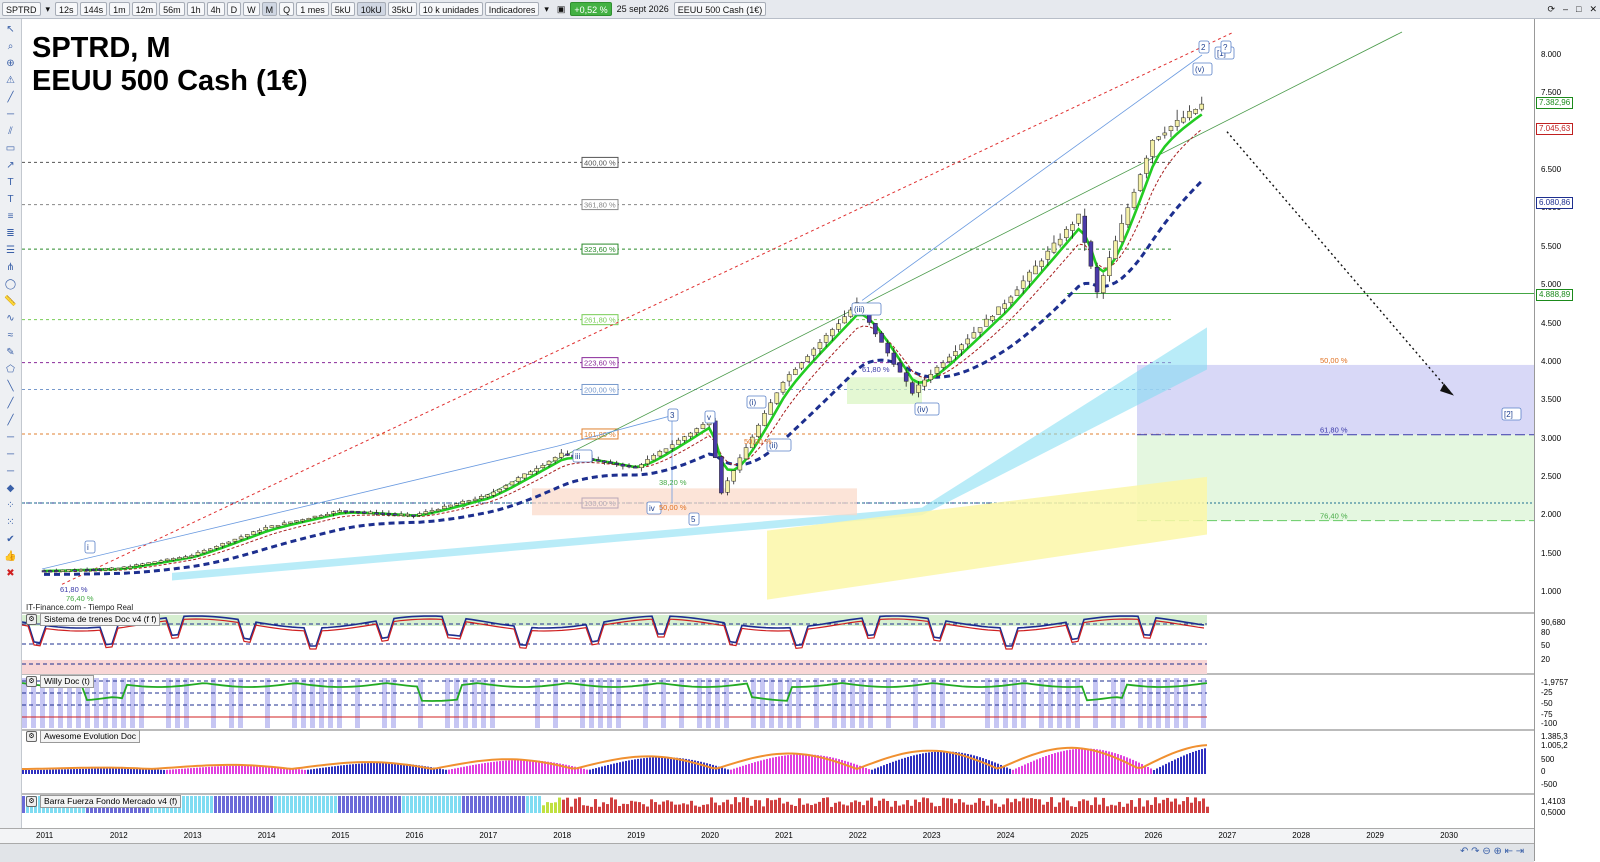 The height and width of the screenshot is (862, 1600). What do you see at coordinates (10, 369) in the screenshot?
I see `poly-icon: ⬠` at bounding box center [10, 369].